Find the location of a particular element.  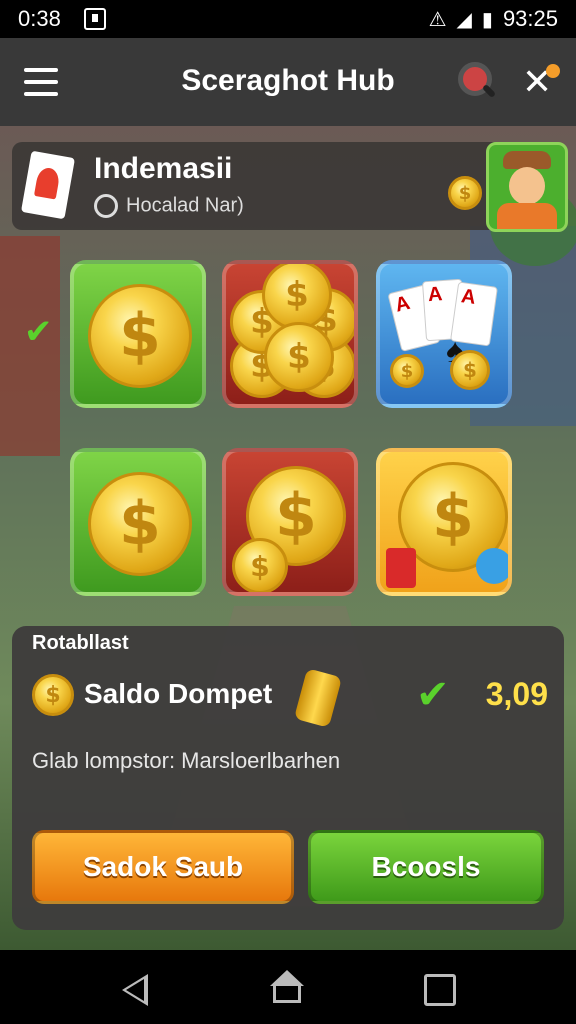

app-bar: Sceraghot Hub ✕ is located at coordinates (288, 82).